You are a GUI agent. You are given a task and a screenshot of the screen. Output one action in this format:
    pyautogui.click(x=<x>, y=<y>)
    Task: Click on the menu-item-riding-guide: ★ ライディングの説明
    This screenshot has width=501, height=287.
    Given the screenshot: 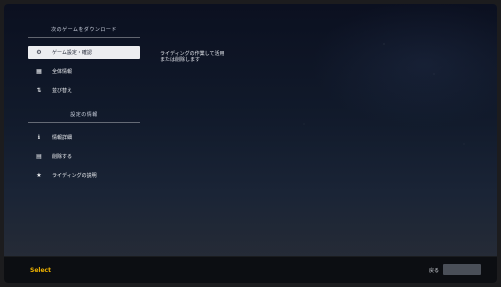 What is the action you would take?
    pyautogui.click(x=84, y=175)
    